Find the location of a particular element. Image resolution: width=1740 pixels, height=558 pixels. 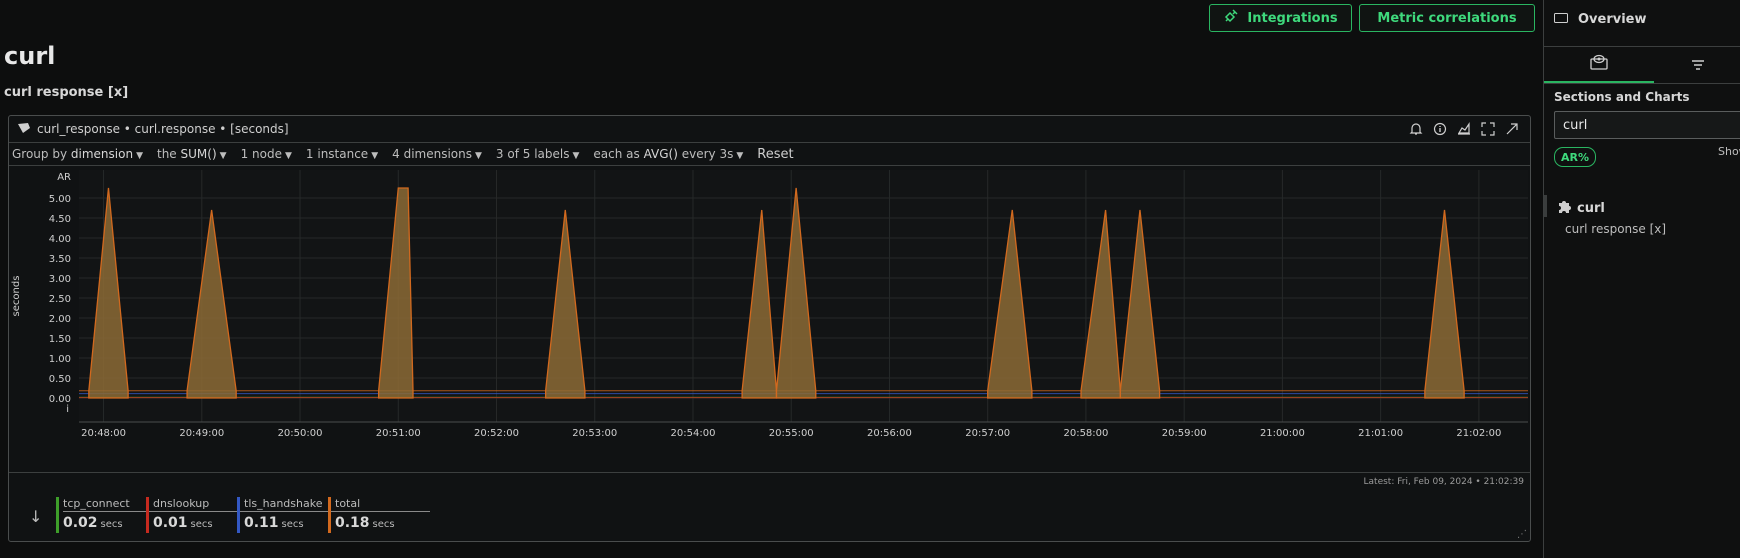

legend-value-number: 0.01 is located at coordinates (170, 523).